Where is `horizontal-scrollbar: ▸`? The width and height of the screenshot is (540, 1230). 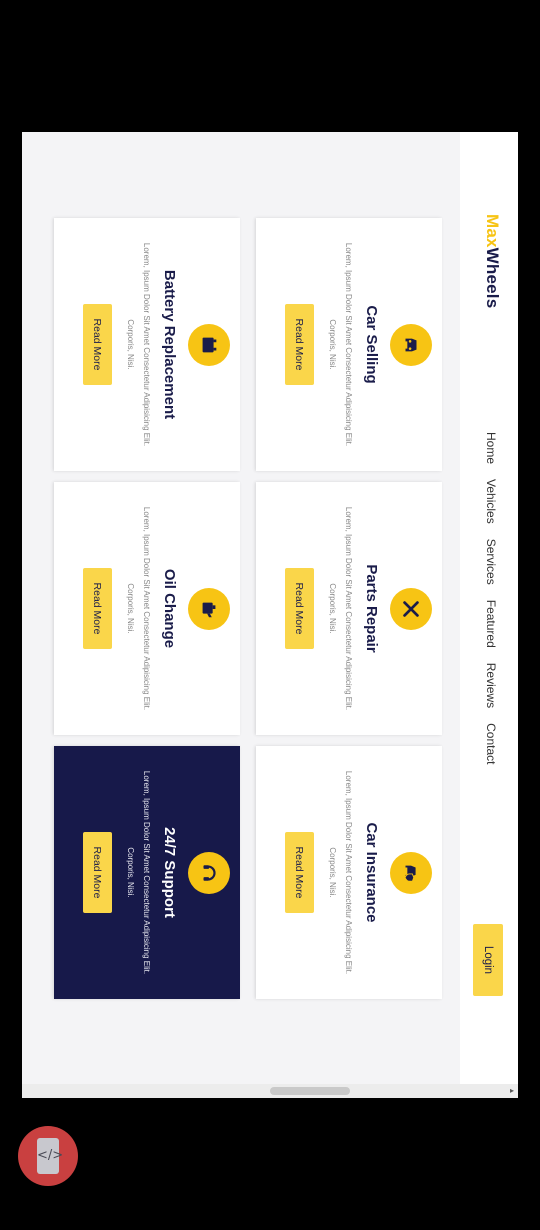 horizontal-scrollbar: ▸ is located at coordinates (270, 1091).